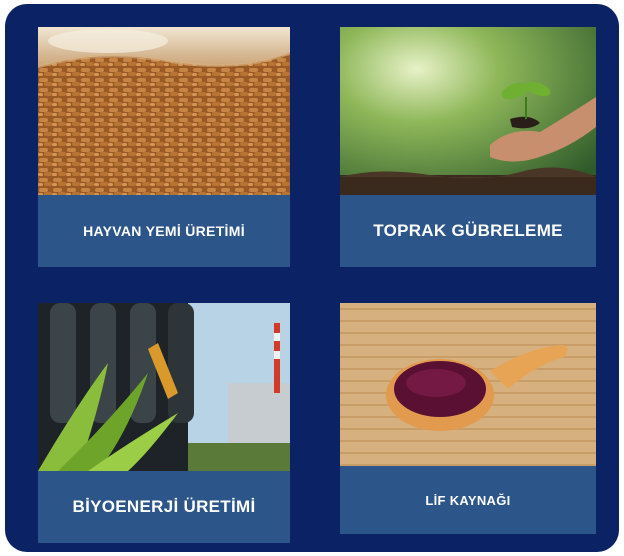 The width and height of the screenshot is (624, 556). What do you see at coordinates (164, 111) in the screenshot?
I see `animal-feed-pellets-image` at bounding box center [164, 111].